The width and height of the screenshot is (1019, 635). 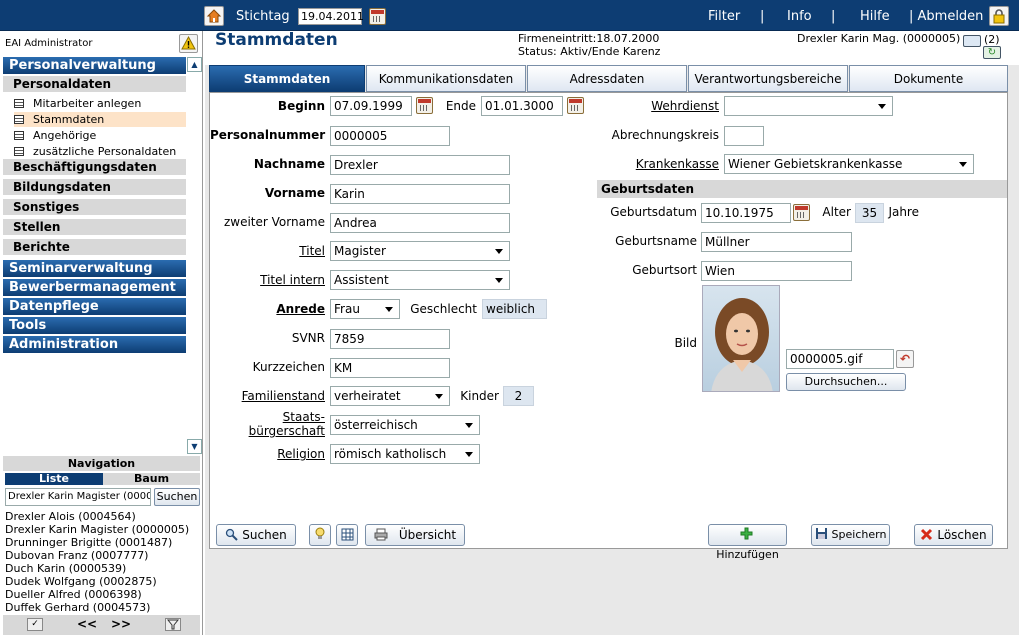 What do you see at coordinates (371, 106) in the screenshot?
I see `beginn-input: 07.09.1999` at bounding box center [371, 106].